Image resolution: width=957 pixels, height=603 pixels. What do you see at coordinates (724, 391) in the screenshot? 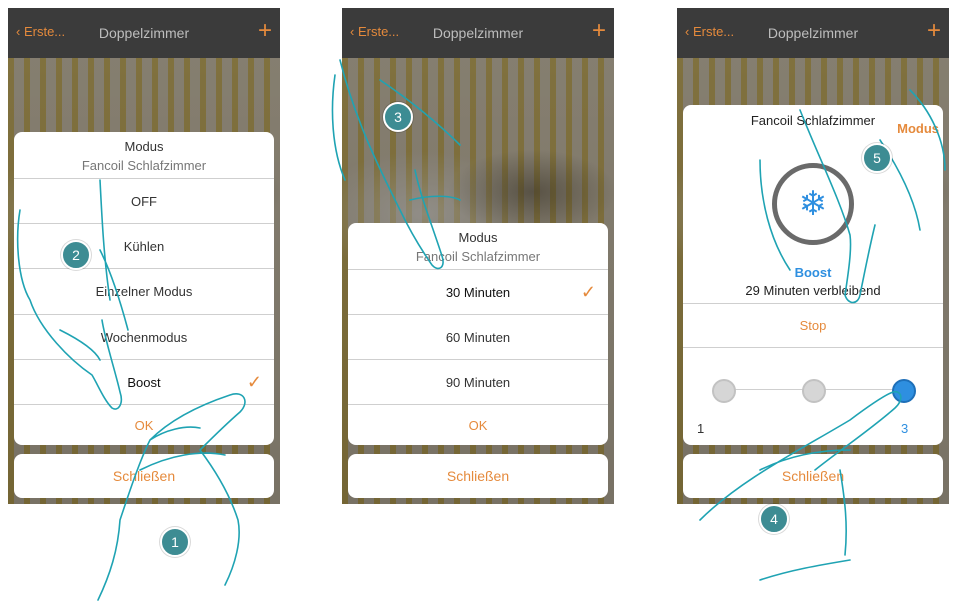
I see `fan-speed-1-icon` at bounding box center [724, 391].